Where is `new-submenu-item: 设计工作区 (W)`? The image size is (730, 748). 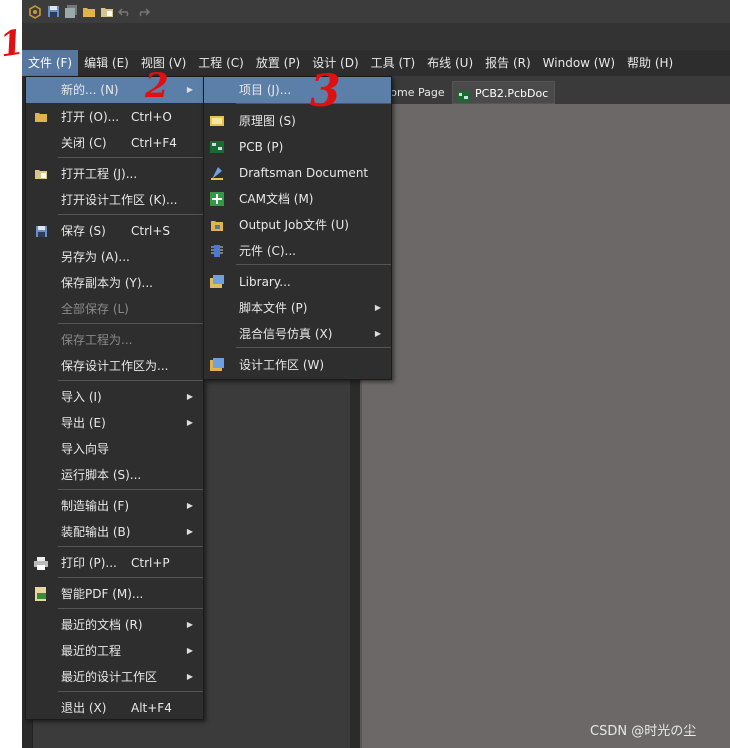 new-submenu-item: 设计工作区 (W) is located at coordinates (297, 365).